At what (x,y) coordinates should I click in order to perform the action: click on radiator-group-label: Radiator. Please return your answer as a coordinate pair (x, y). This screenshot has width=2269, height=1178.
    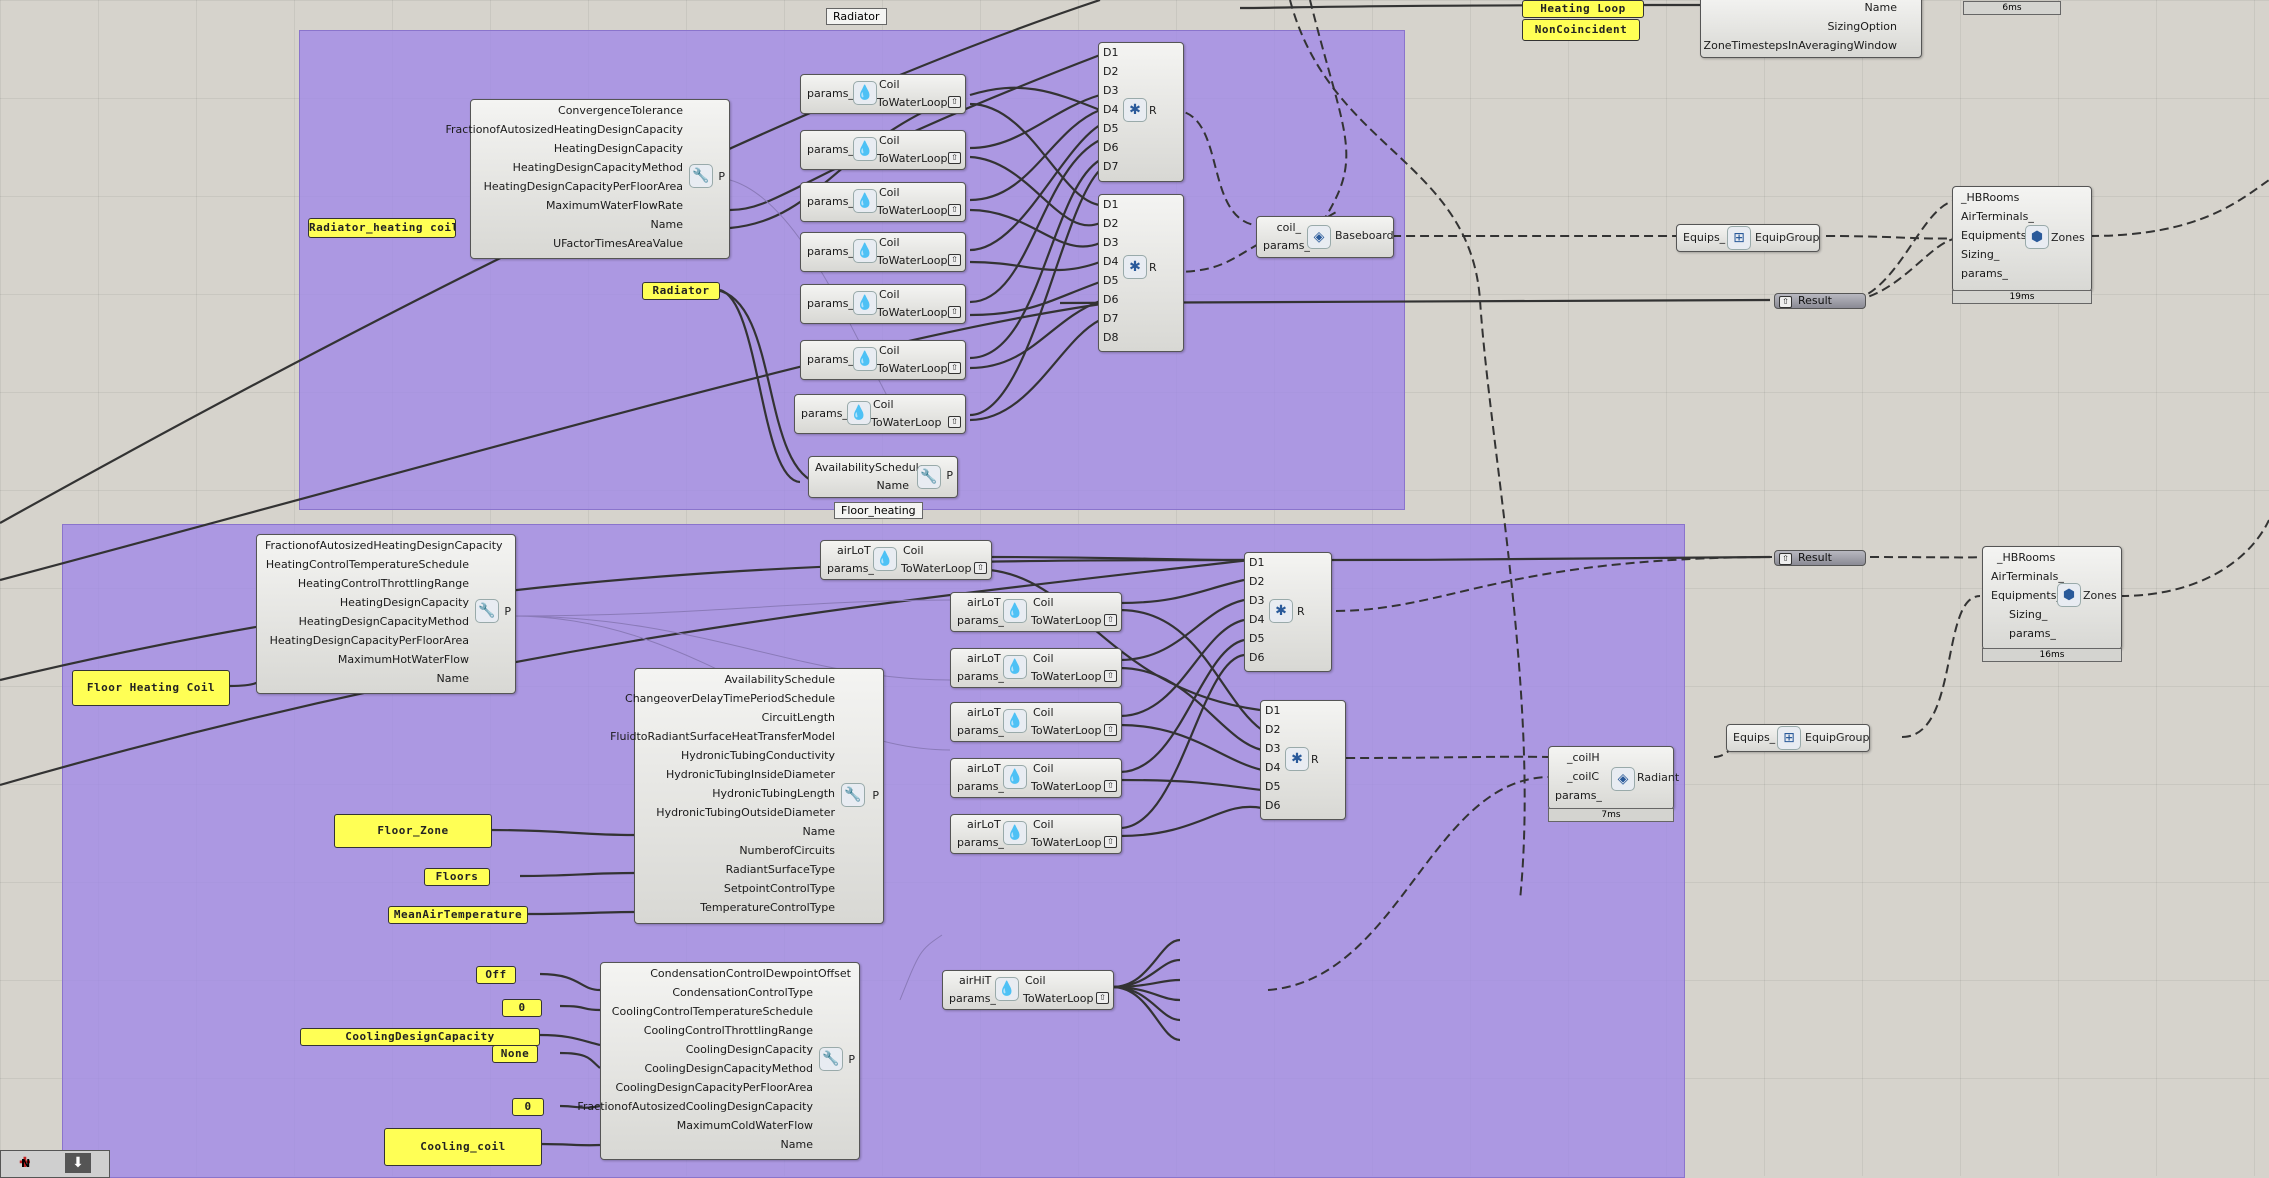
    Looking at the image, I should click on (856, 16).